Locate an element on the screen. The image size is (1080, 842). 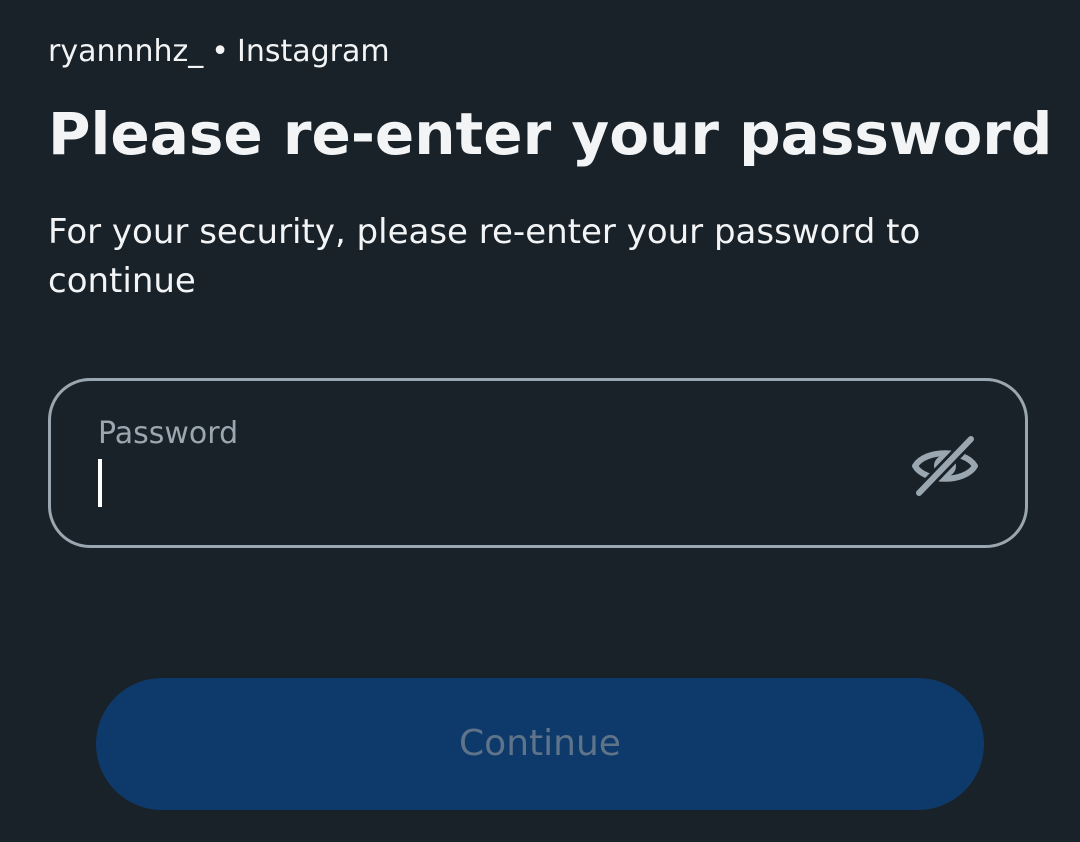
continue-button: Continue is located at coordinates (540, 744).